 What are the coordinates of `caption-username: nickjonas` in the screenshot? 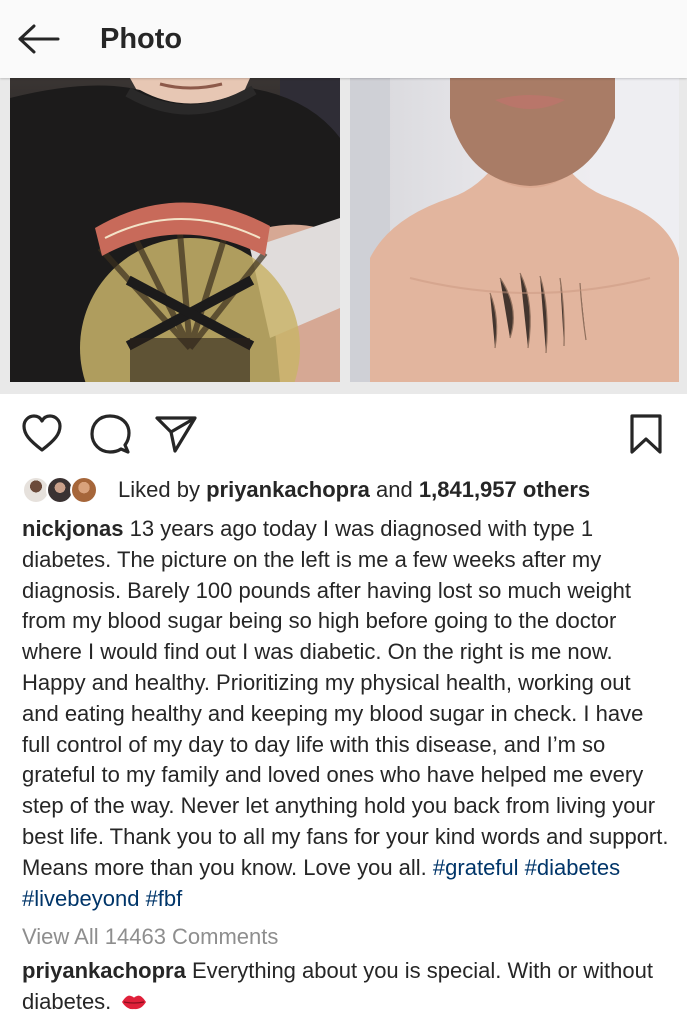 It's located at (72, 528).